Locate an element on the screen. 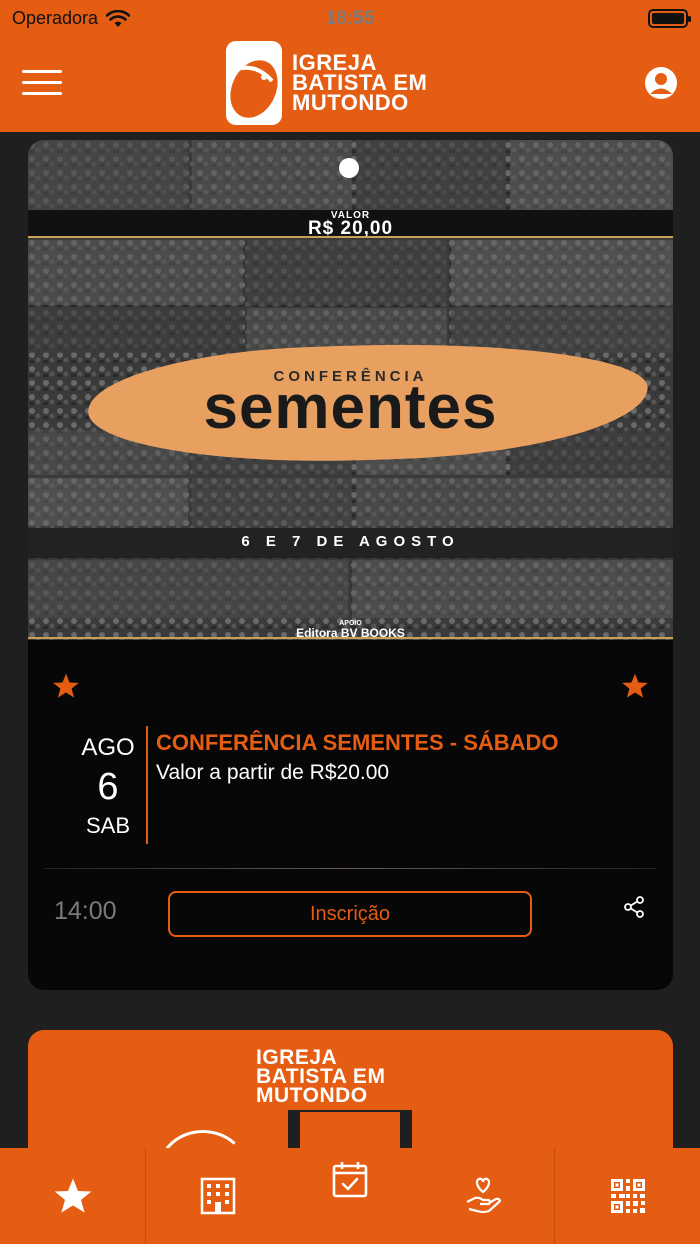 The width and height of the screenshot is (700, 1244). tab-church is located at coordinates (217, 1196).